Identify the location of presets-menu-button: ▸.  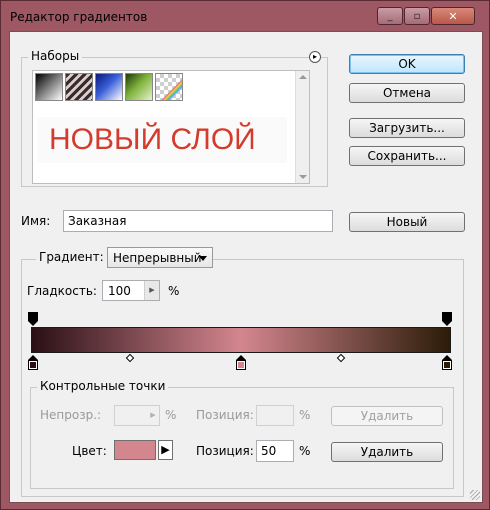
(315, 57).